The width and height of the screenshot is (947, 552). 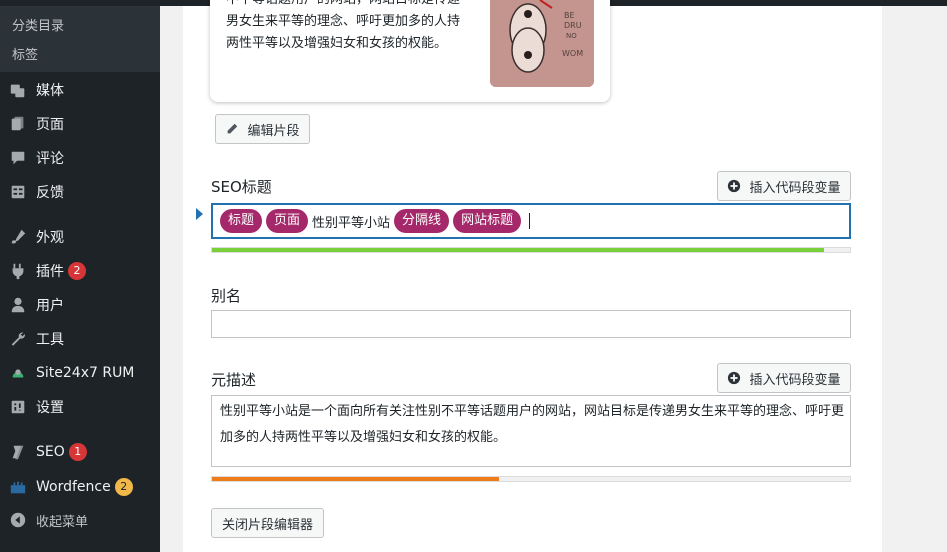 I want to click on meta-description-progress-fill, so click(x=356, y=479).